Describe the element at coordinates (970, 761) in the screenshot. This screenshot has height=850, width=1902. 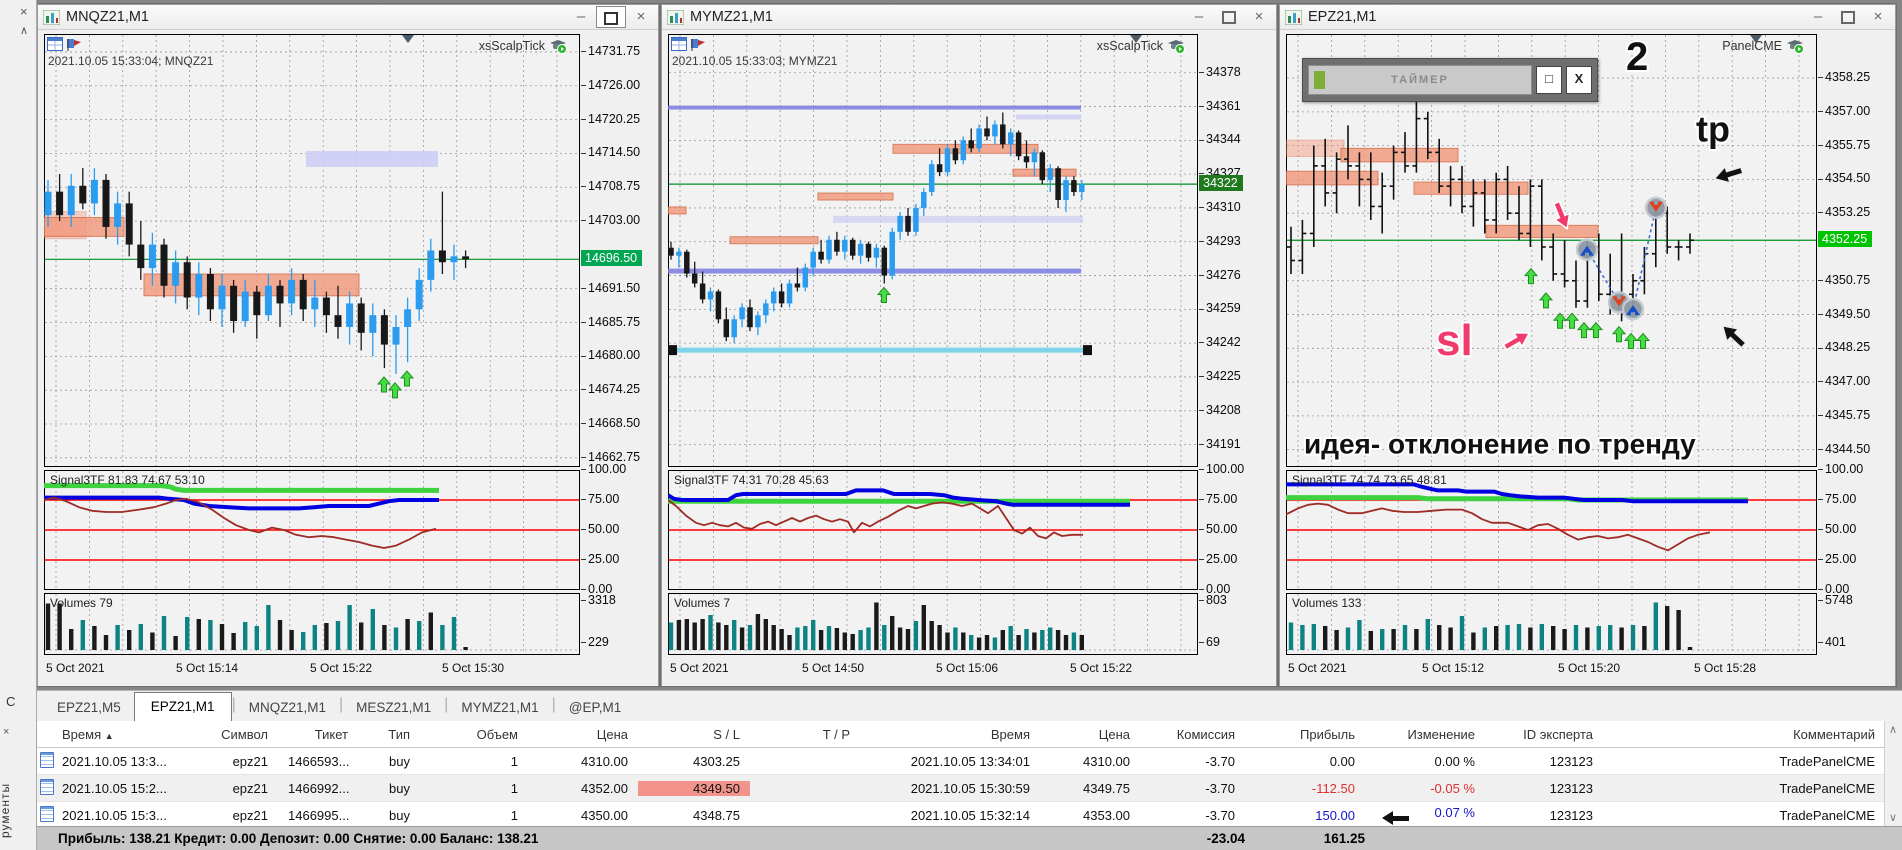
I see `cell: 2021.10.05 13:34:01` at that location.